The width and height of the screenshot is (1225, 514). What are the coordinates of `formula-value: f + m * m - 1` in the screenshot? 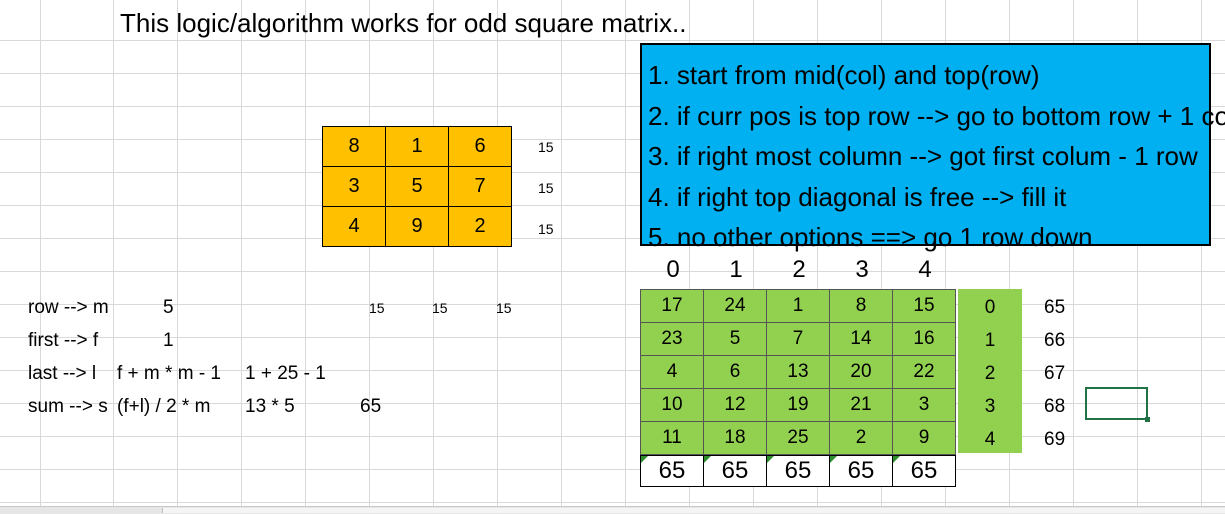 It's located at (169, 373).